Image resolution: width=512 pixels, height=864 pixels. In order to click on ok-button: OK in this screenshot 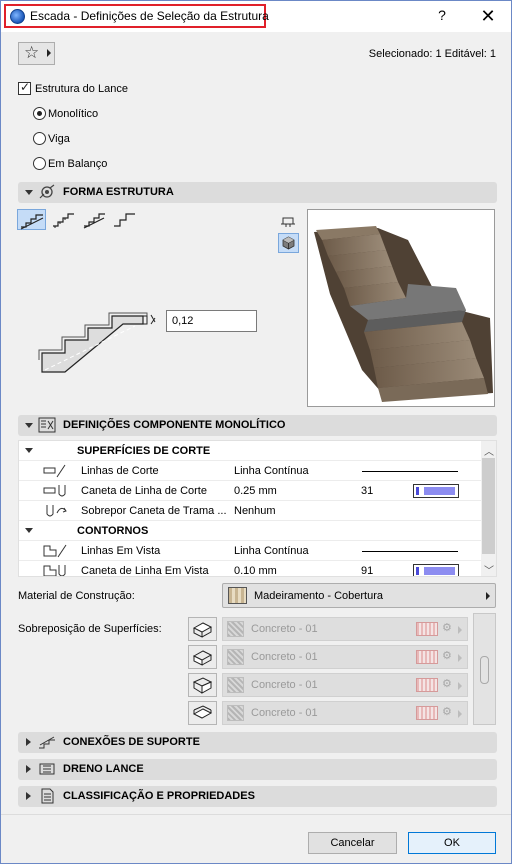, I will do `click(452, 843)`.